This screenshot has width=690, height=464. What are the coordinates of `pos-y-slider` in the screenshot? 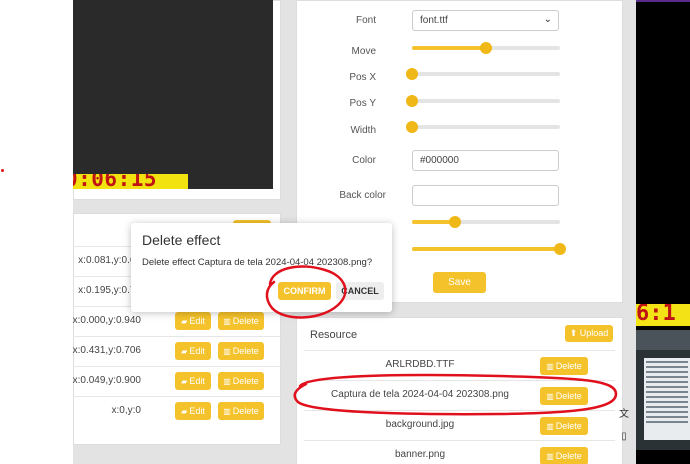 It's located at (483, 101).